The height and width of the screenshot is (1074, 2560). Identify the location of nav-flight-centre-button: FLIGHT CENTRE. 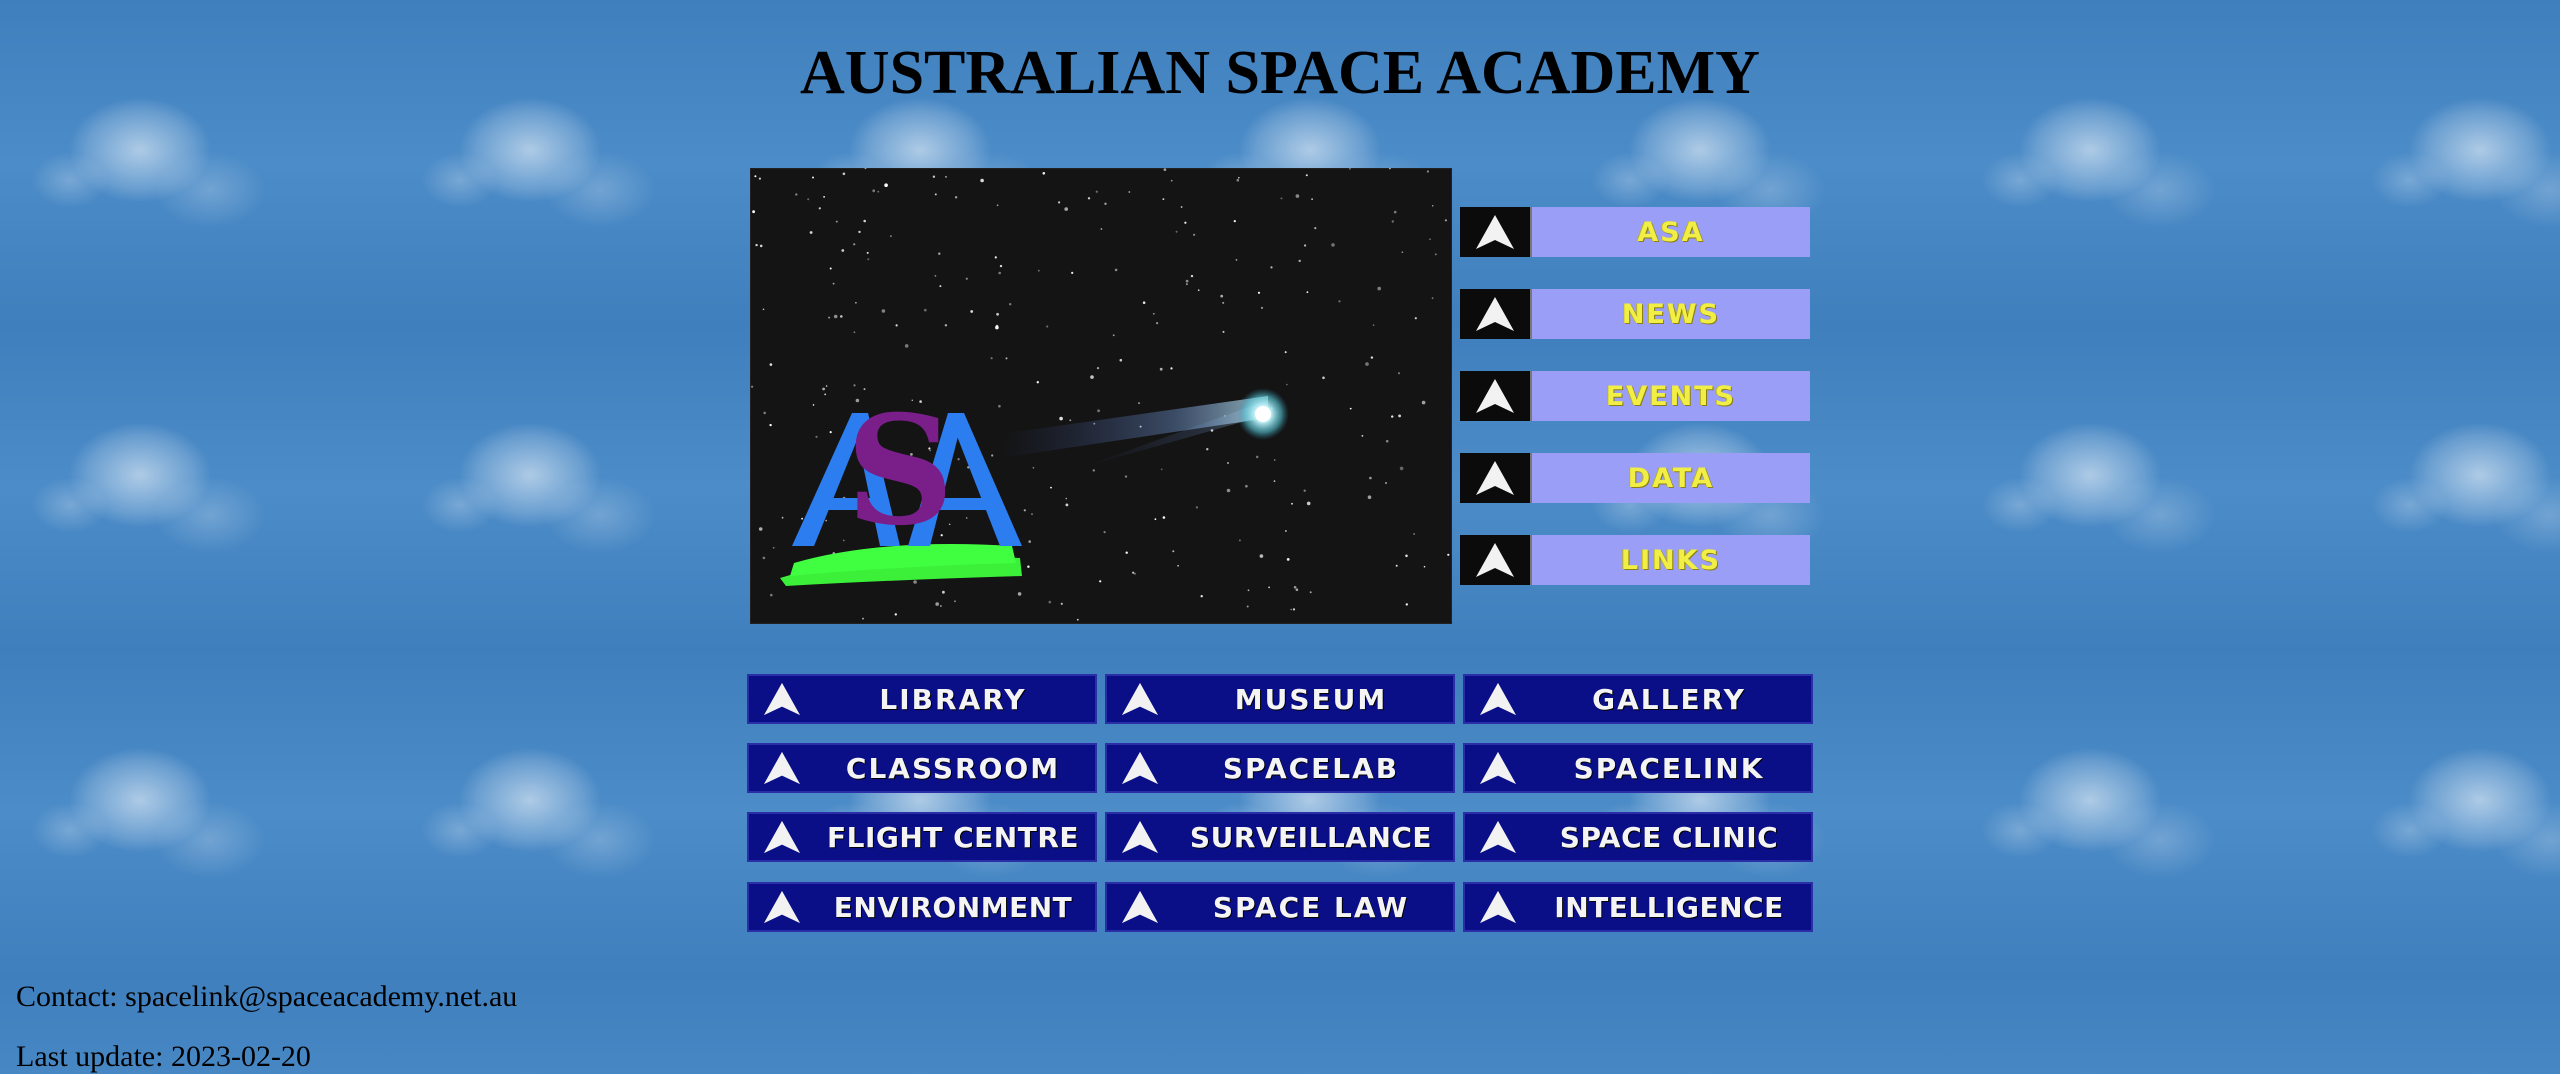
(922, 837).